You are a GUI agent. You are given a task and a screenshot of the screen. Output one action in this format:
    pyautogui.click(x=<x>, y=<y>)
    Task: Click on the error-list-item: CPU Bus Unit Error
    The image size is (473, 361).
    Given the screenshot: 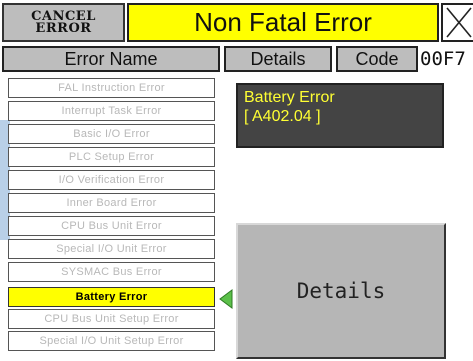 What is the action you would take?
    pyautogui.click(x=111, y=226)
    